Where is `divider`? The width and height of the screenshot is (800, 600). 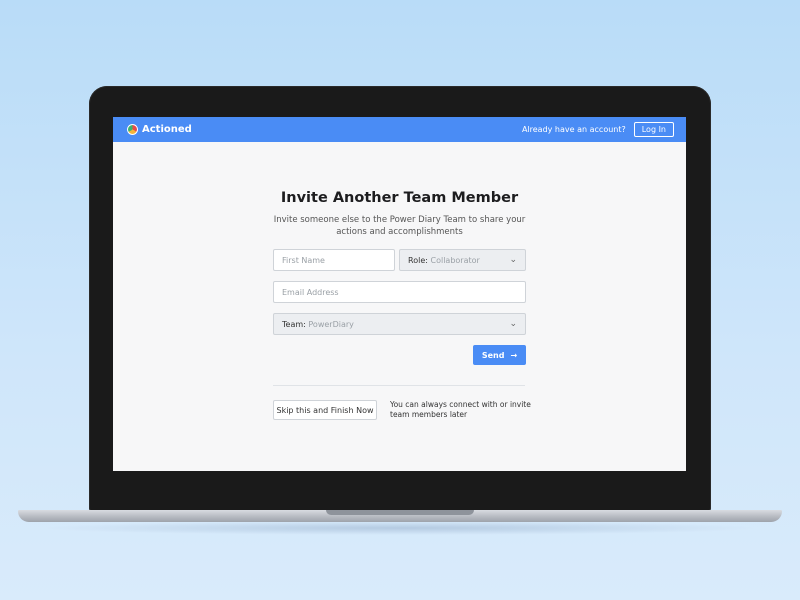 divider is located at coordinates (399, 385).